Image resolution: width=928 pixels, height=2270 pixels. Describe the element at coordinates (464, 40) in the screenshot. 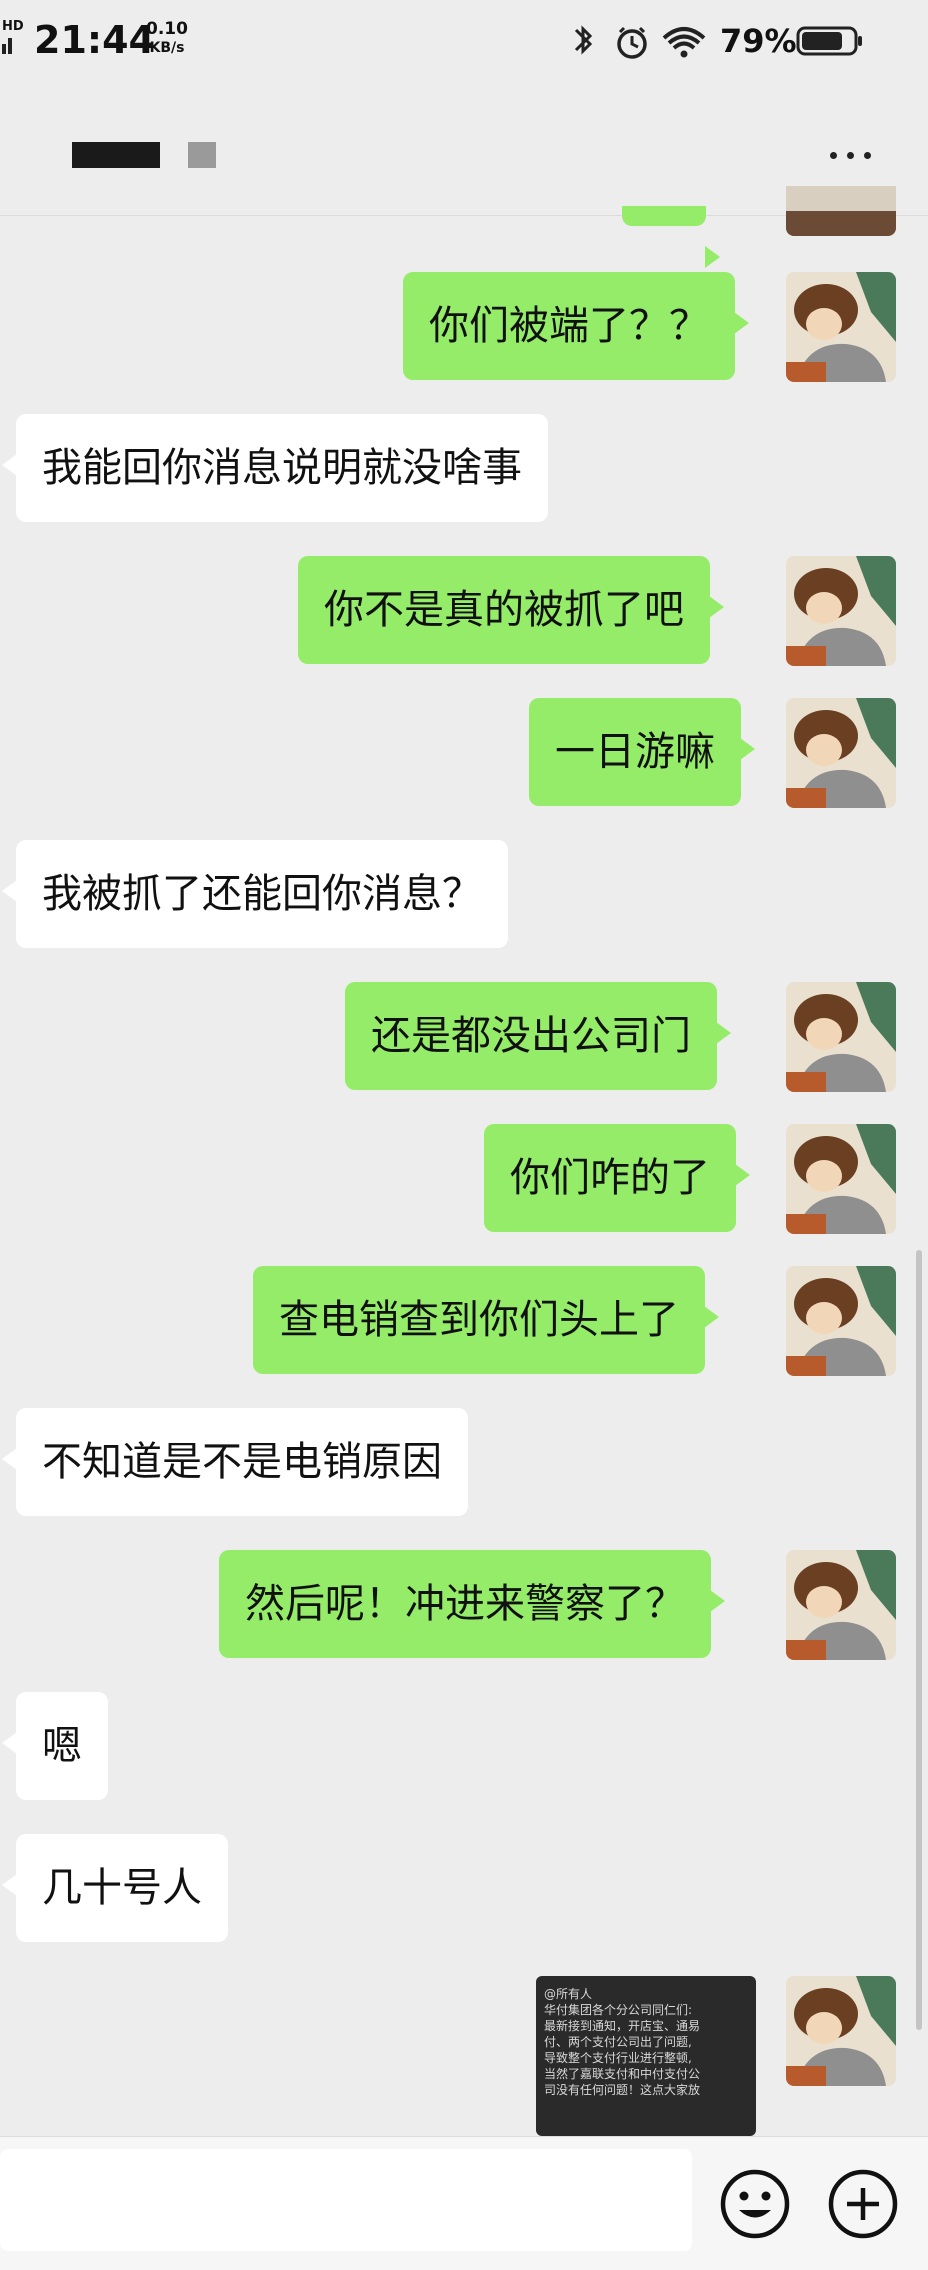

I see `status-bar: HD 21:44 0.10 KB/s 79%` at that location.